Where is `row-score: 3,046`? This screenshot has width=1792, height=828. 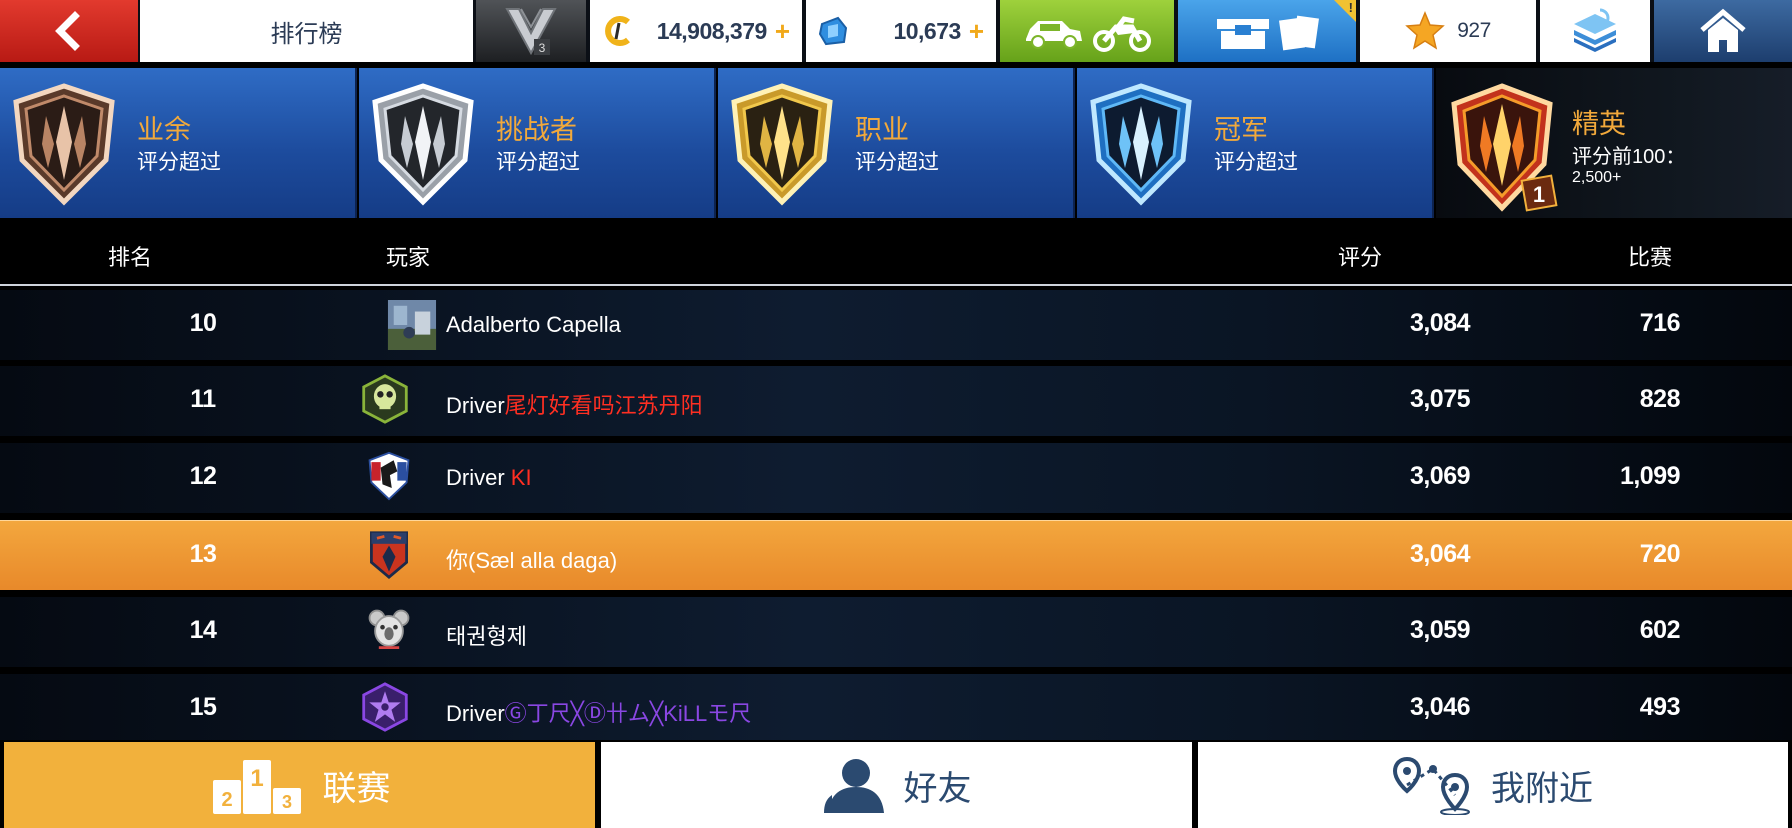 row-score: 3,046 is located at coordinates (1440, 707).